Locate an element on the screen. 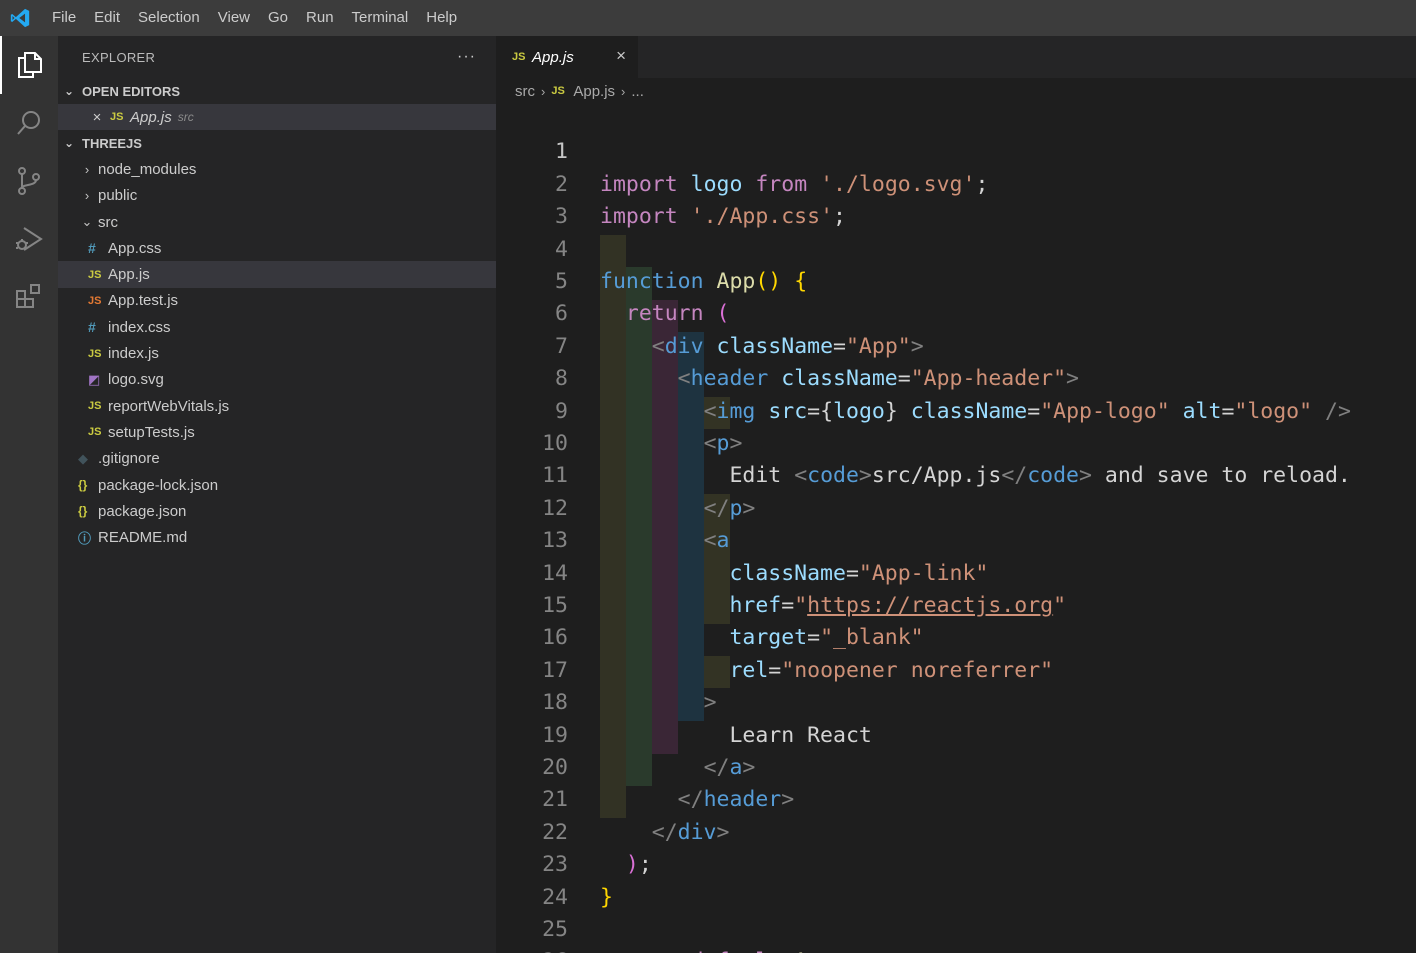  code-line: 1 import logo from './logo.svg'; is located at coordinates (956, 150).